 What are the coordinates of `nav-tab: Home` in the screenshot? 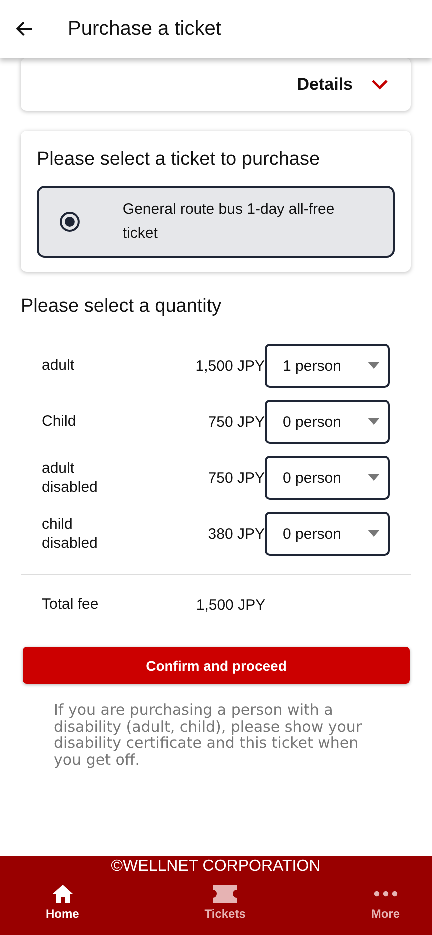 It's located at (63, 902).